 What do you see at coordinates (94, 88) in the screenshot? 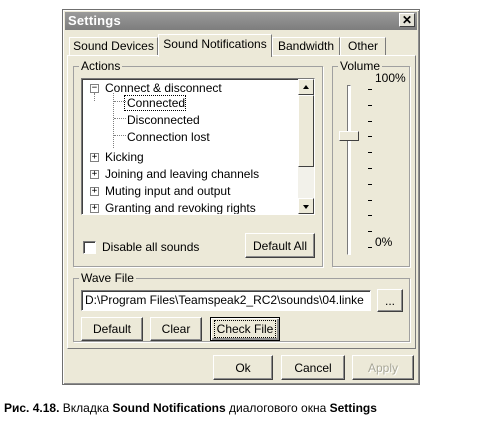
I see `collapse-icon: −` at bounding box center [94, 88].